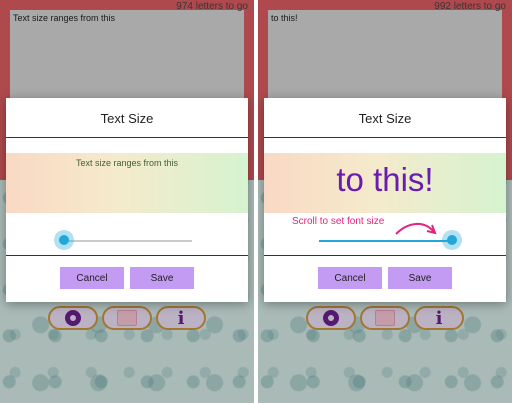 This screenshot has height=403, width=512. Describe the element at coordinates (127, 163) in the screenshot. I see `preview-text: Text size ranges from this` at that location.